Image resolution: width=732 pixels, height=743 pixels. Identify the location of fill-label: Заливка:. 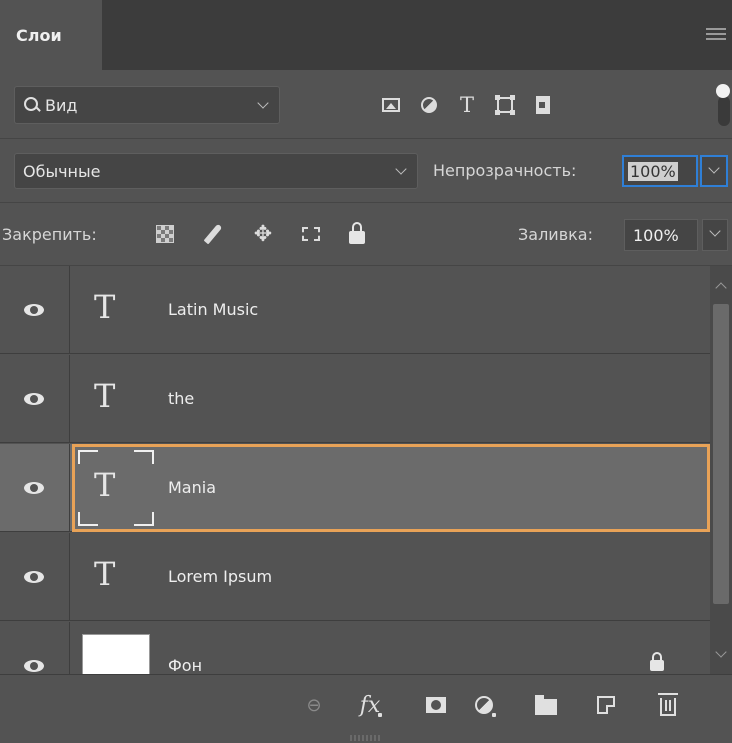
(555, 234).